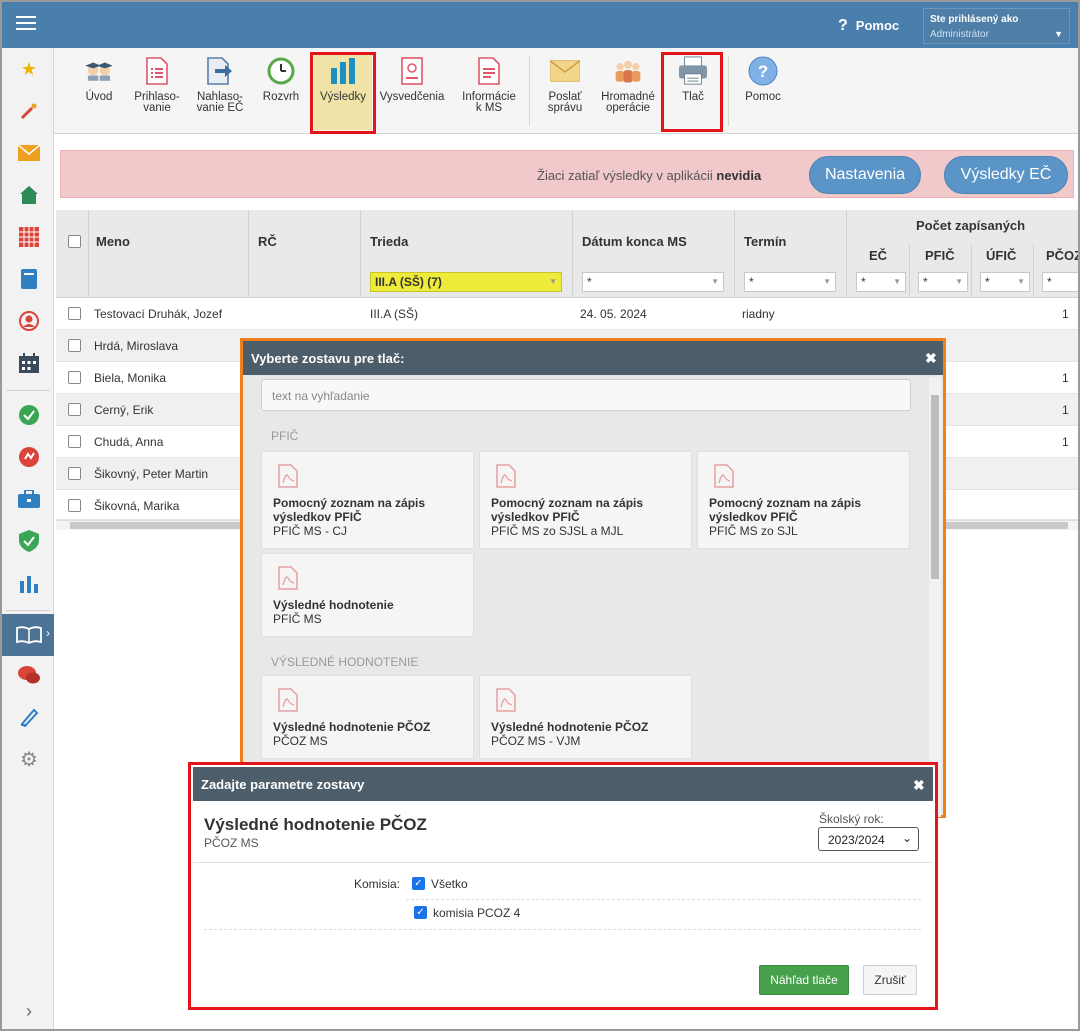 The width and height of the screenshot is (1080, 1031). What do you see at coordinates (29, 457) in the screenshot?
I see `alert-circle-icon` at bounding box center [29, 457].